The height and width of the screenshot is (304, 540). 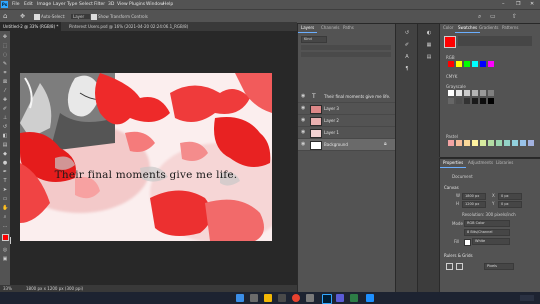 I want to click on crop-tool-icon: ⌗, so click(x=5, y=73).